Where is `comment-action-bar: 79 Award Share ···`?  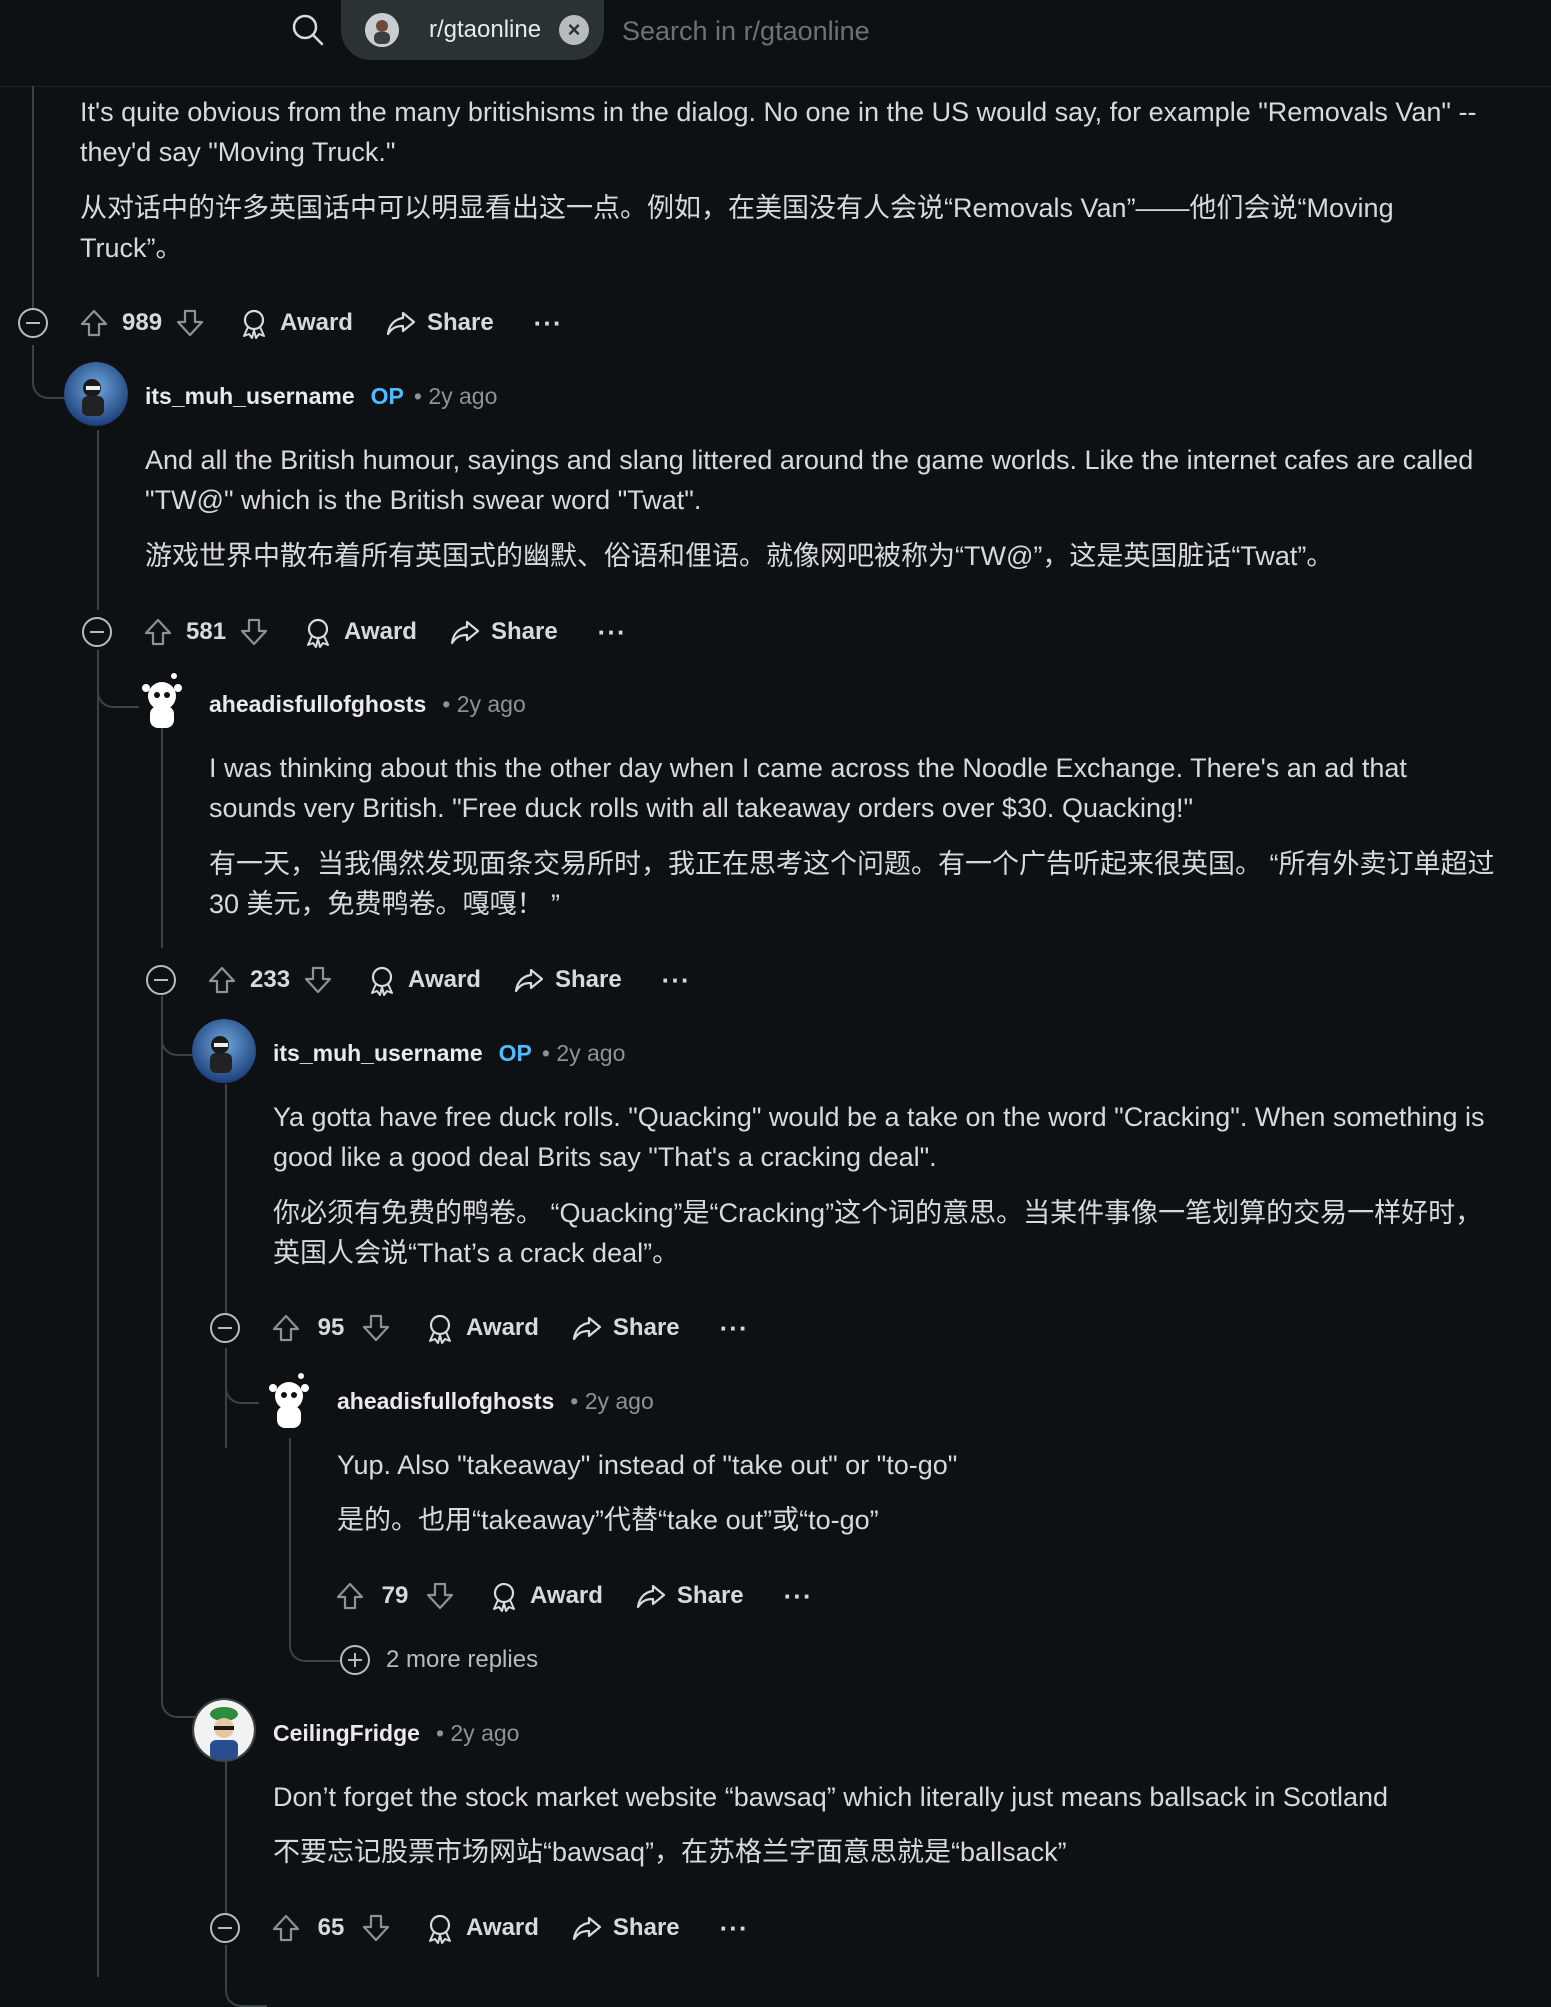
comment-action-bar: 79 Award Share ··· is located at coordinates (573, 1596).